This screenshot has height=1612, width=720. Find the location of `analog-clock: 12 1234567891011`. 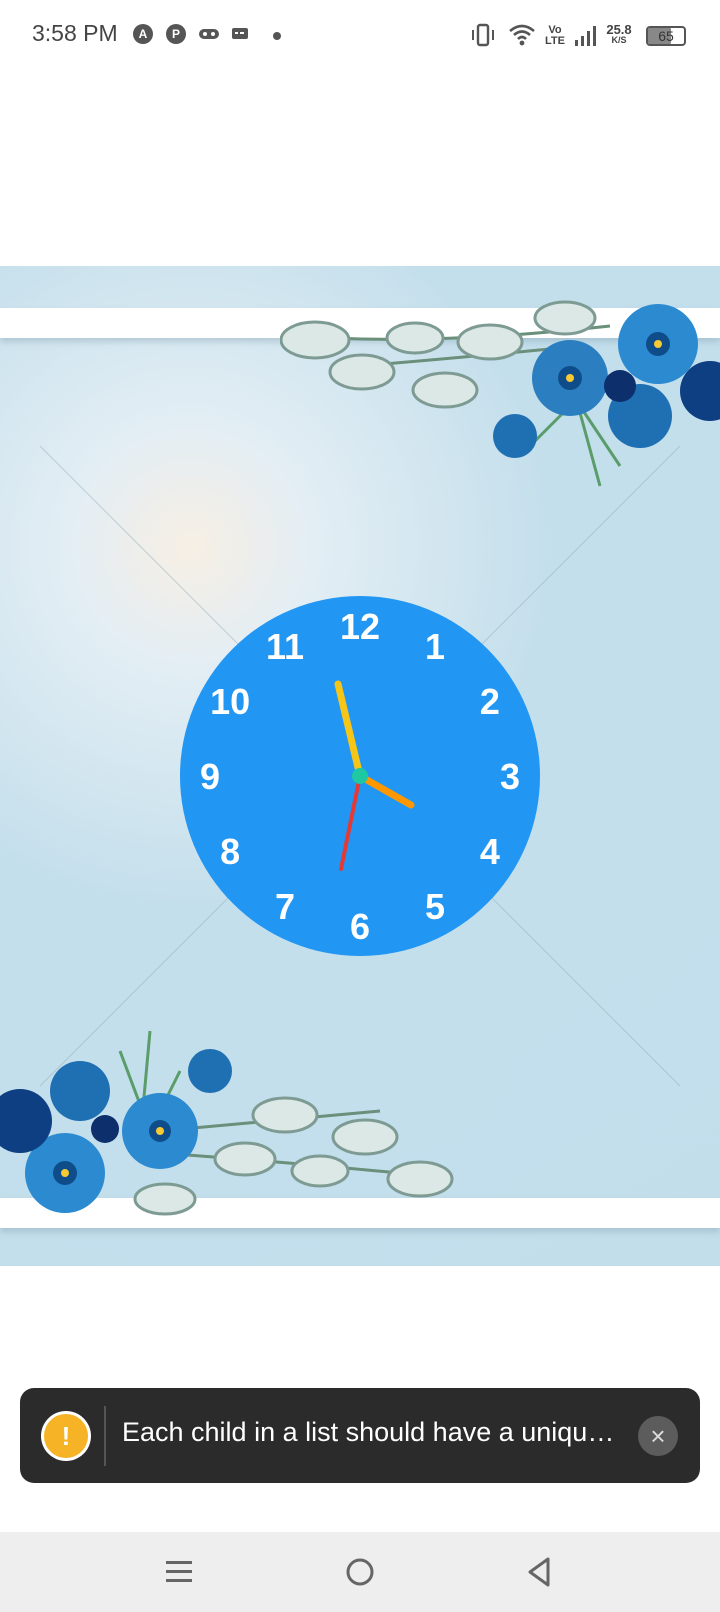

analog-clock: 12 1234567891011 is located at coordinates (360, 776).